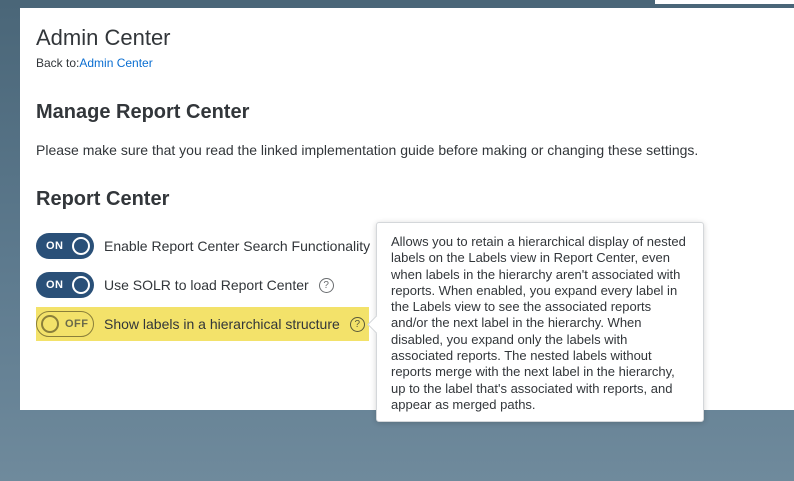 This screenshot has height=481, width=794. Describe the element at coordinates (58, 63) in the screenshot. I see `back-prefix: Back to:` at that location.